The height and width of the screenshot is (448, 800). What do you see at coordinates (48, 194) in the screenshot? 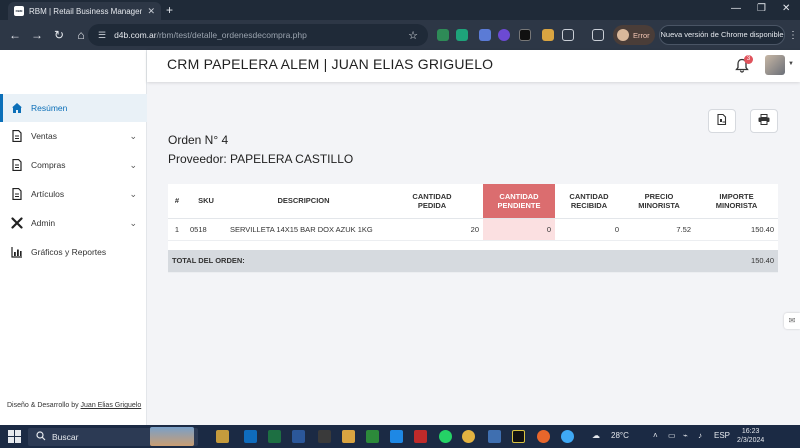
I see `sidebar-item-label: Artículos` at bounding box center [48, 194].